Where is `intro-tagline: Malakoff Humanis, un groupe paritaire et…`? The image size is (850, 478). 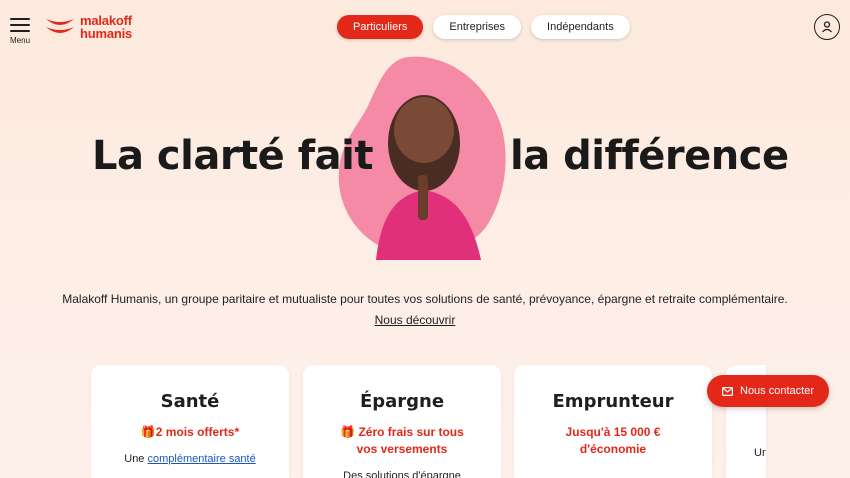 intro-tagline: Malakoff Humanis, un groupe paritaire et… is located at coordinates (425, 299).